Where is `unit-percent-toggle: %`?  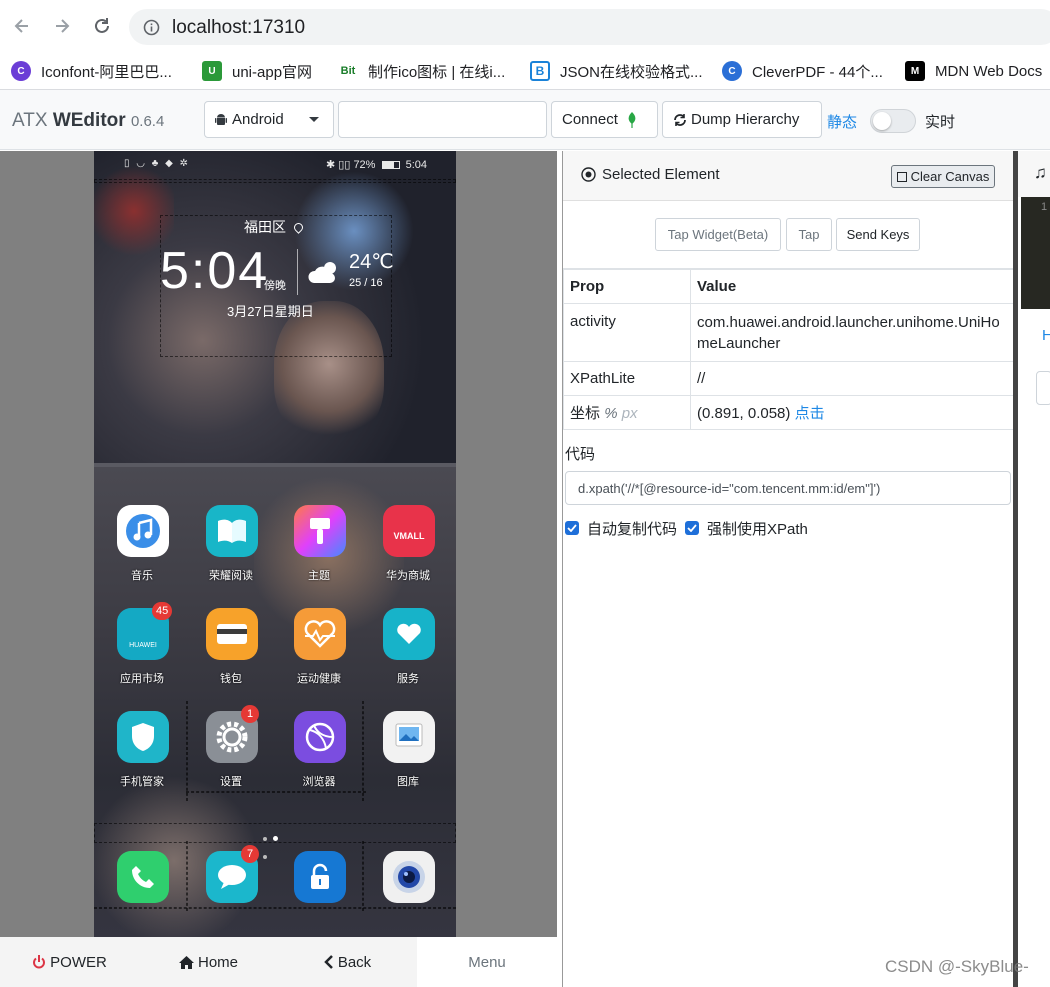
unit-percent-toggle: % is located at coordinates (610, 413).